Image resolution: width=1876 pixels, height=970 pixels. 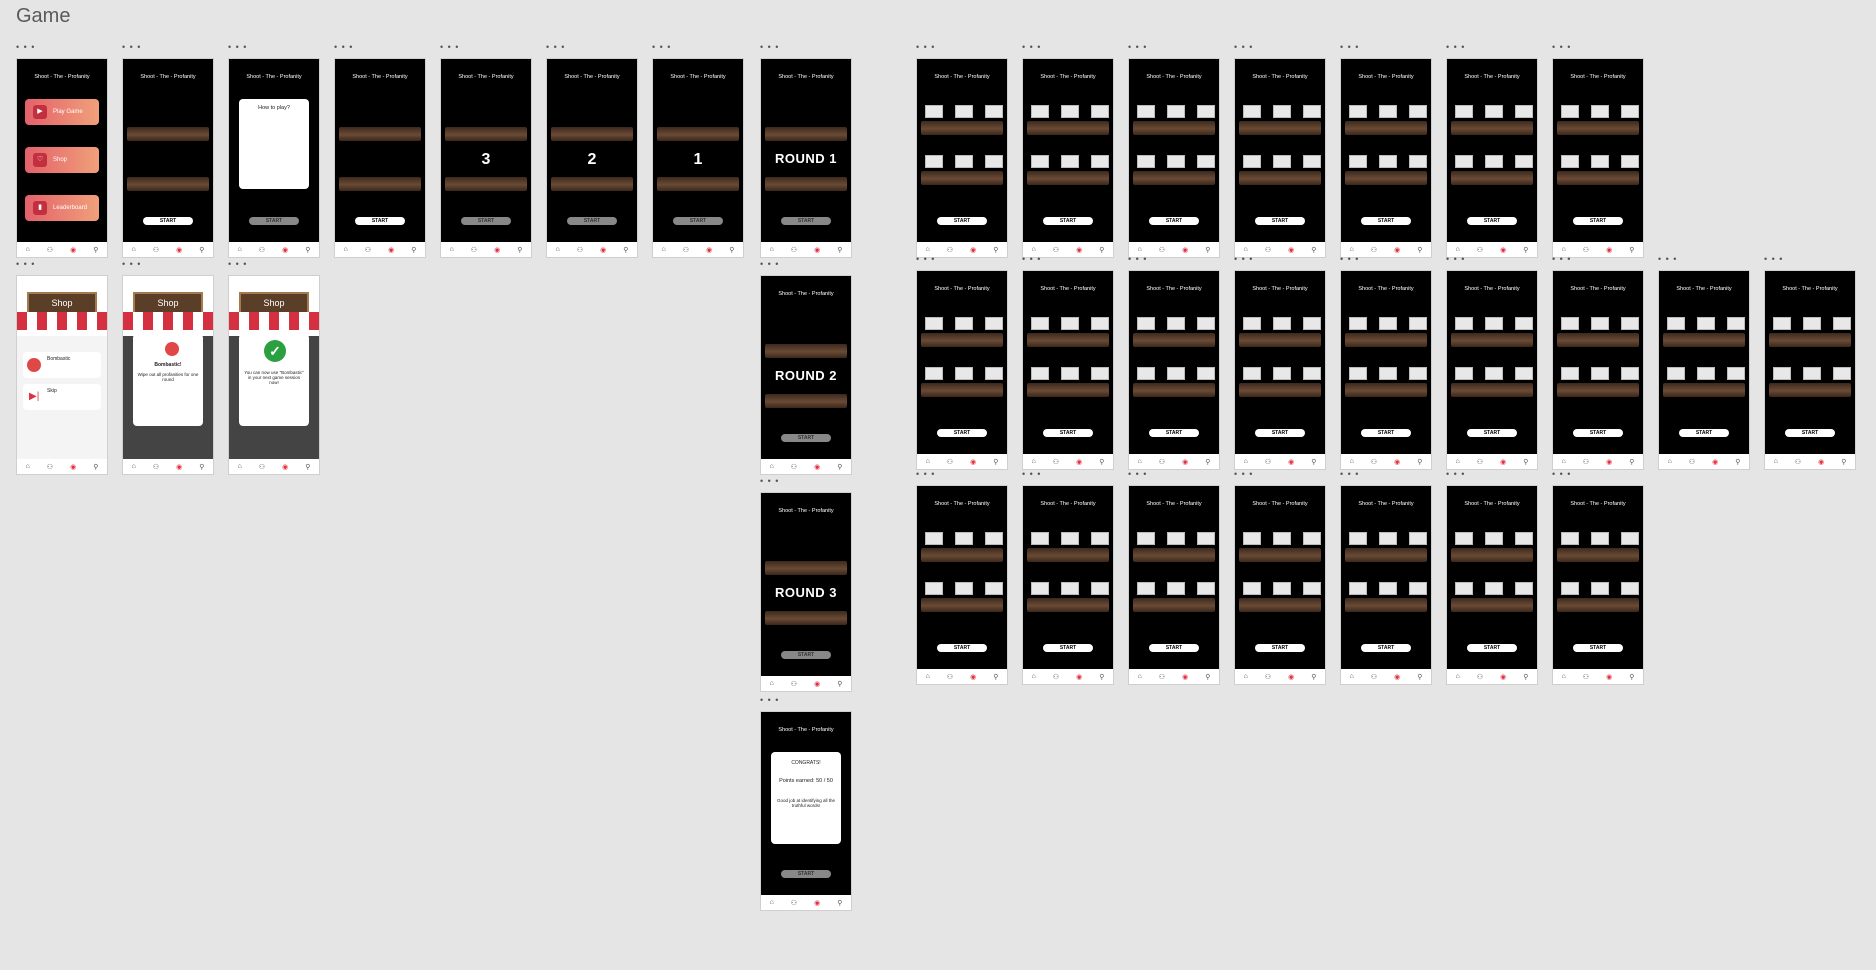 What do you see at coordinates (62, 208) in the screenshot?
I see `leaderboard-button: ▮ Leaderboard` at bounding box center [62, 208].